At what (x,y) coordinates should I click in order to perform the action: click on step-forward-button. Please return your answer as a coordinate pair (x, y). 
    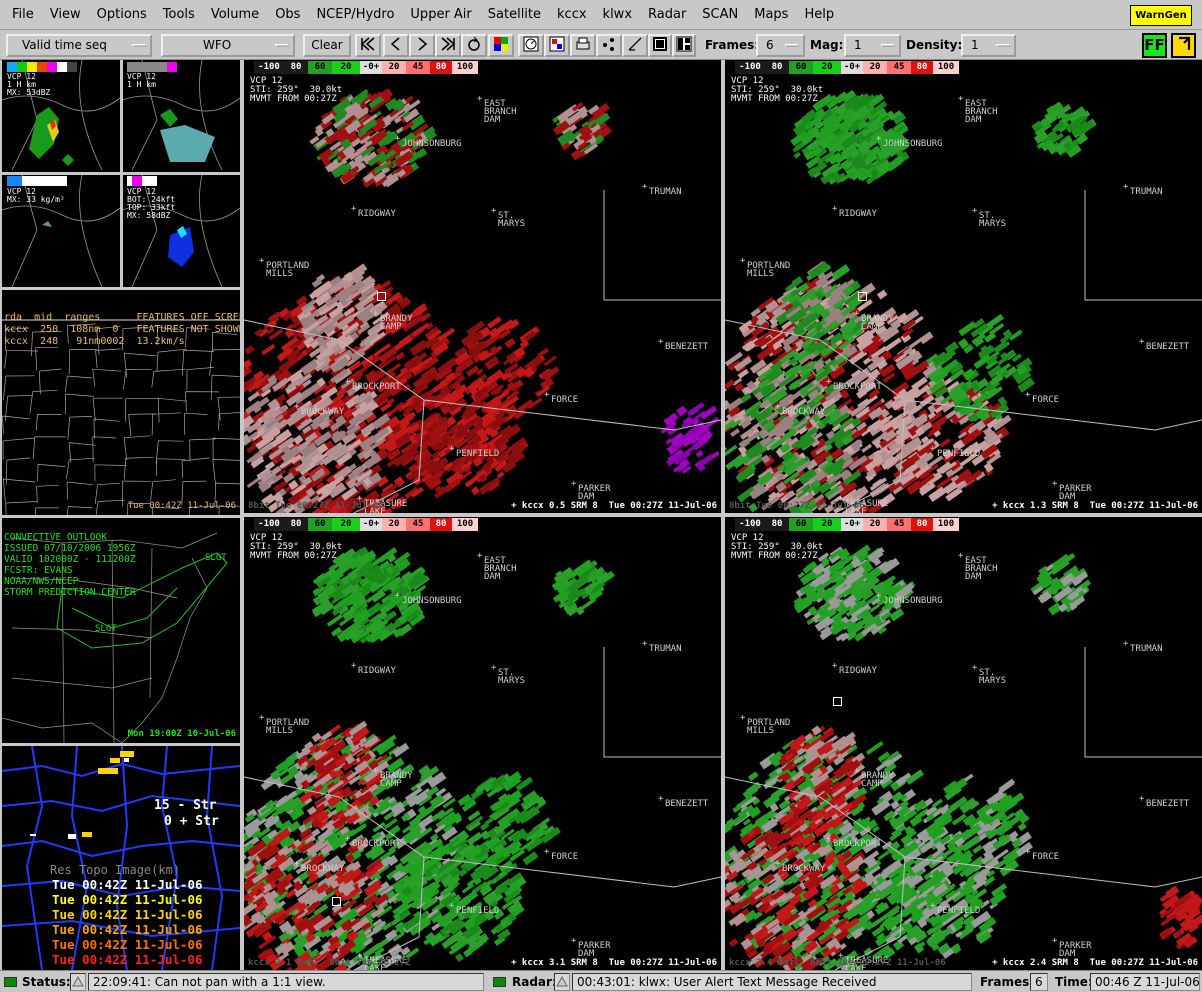
    Looking at the image, I should click on (422, 45).